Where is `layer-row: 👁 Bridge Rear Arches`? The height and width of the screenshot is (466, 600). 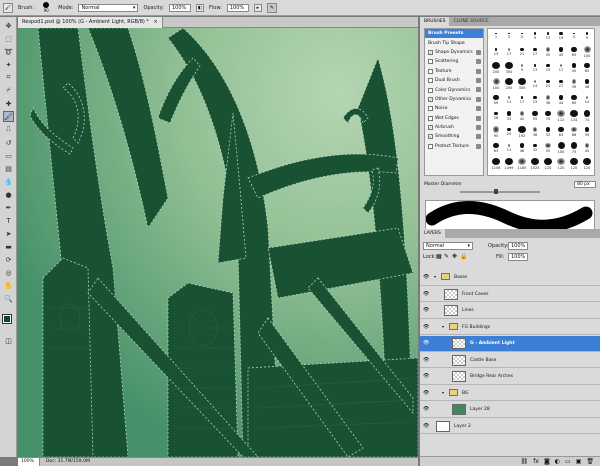
layer-row: 👁 Bridge Rear Arches is located at coordinates (510, 377).